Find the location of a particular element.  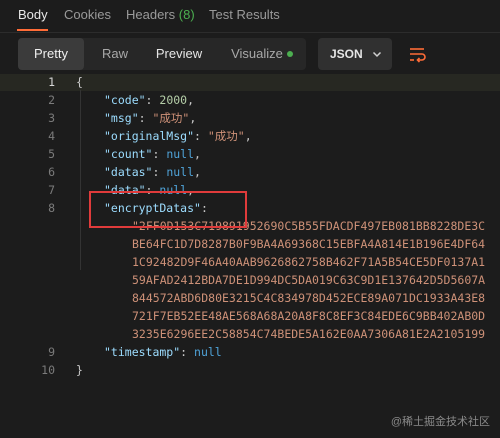

json-key: "msg" is located at coordinates (121, 118).